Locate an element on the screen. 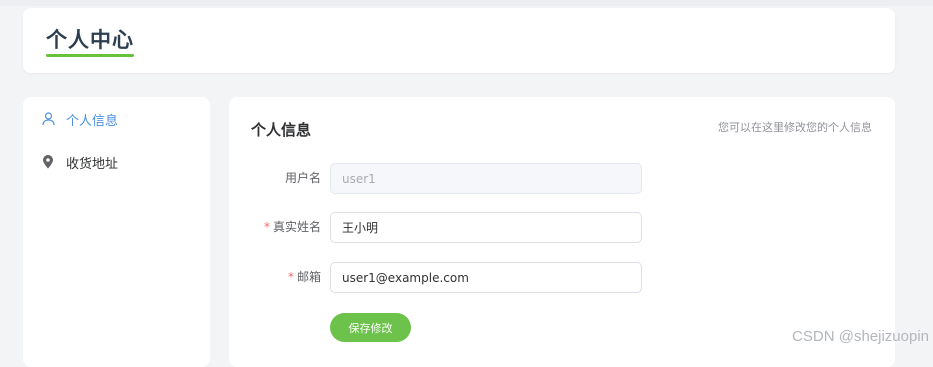 This screenshot has height=367, width=933. form-row-real-name: * 真实姓名 is located at coordinates (562, 227).